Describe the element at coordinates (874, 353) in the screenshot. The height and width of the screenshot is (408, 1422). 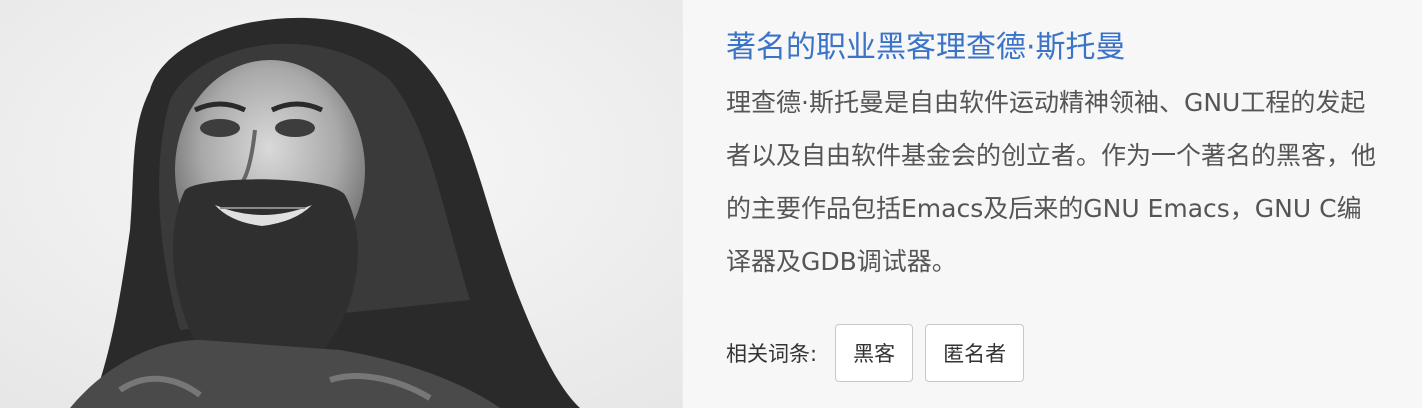
I see `related-tag-hacker: 黑客` at that location.